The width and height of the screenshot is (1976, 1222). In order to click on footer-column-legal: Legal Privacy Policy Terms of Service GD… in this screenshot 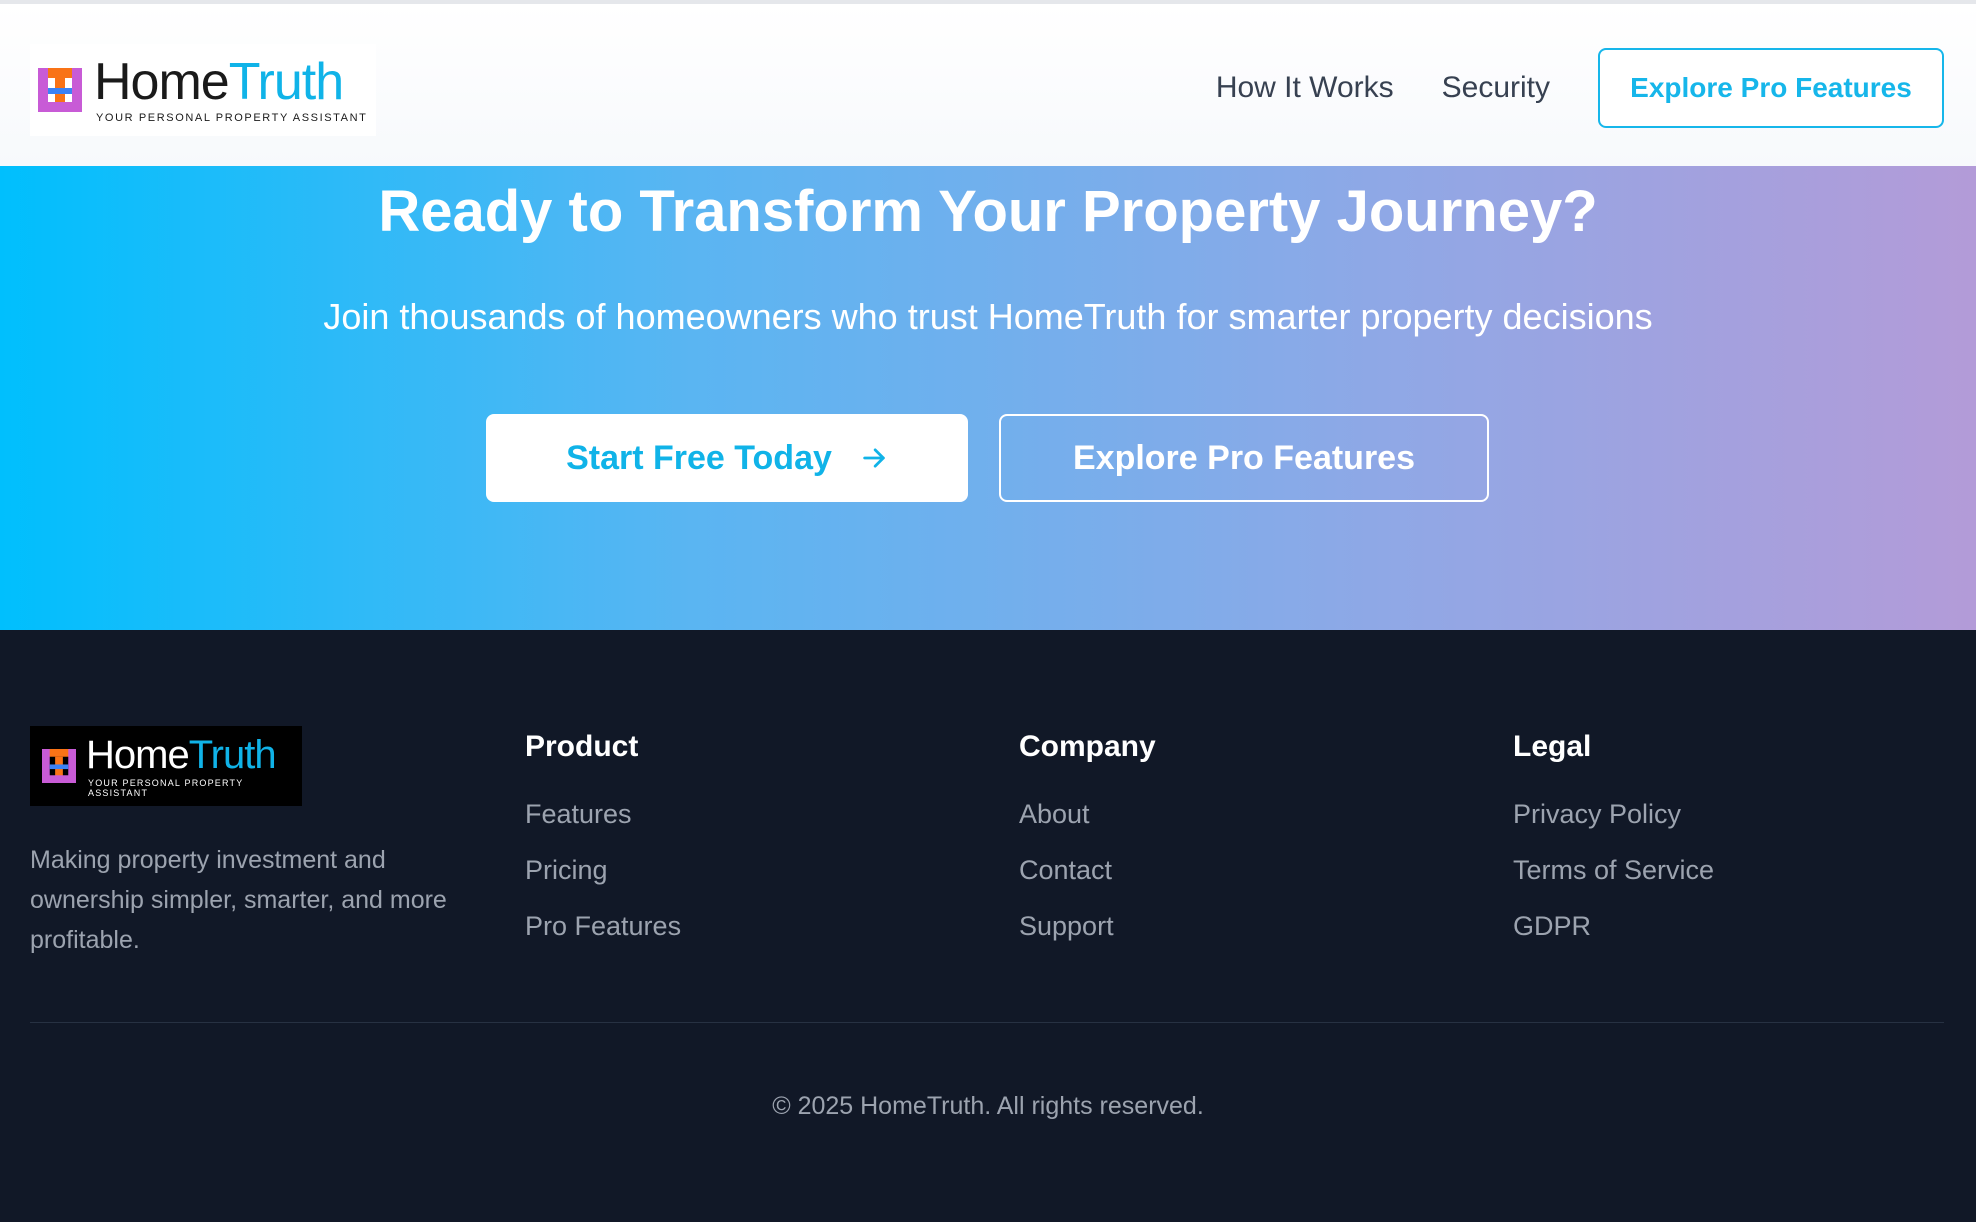, I will do `click(1613, 847)`.